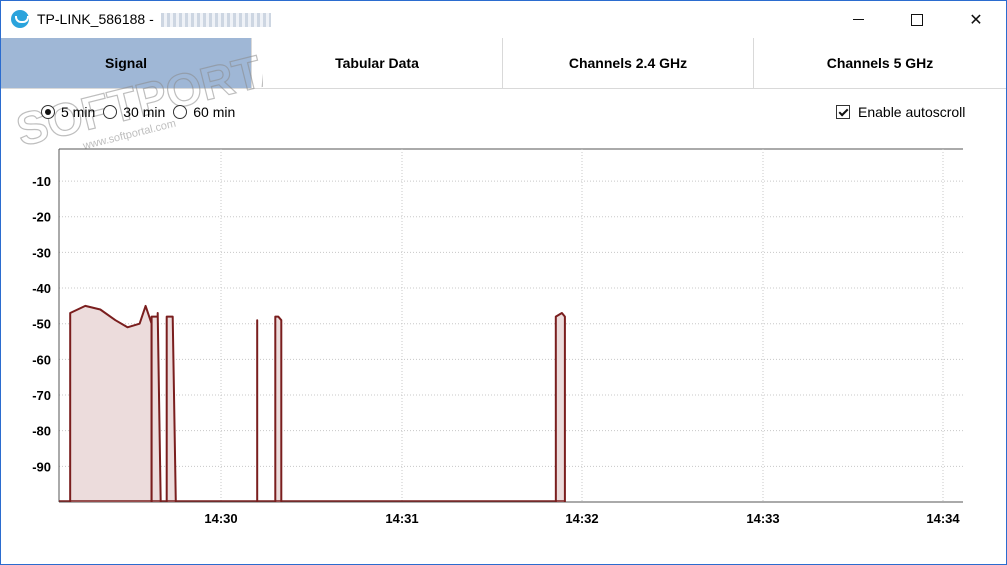  Describe the element at coordinates (762, 518) in the screenshot. I see `x-tick-label: 14:33` at that location.